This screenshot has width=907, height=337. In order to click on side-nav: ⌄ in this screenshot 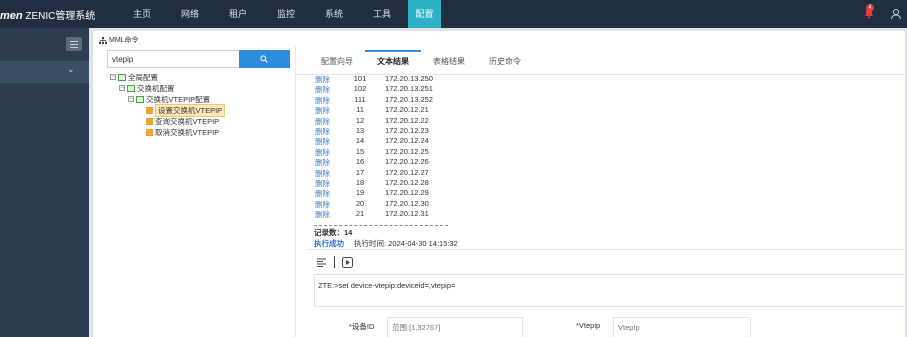, I will do `click(44, 182)`.